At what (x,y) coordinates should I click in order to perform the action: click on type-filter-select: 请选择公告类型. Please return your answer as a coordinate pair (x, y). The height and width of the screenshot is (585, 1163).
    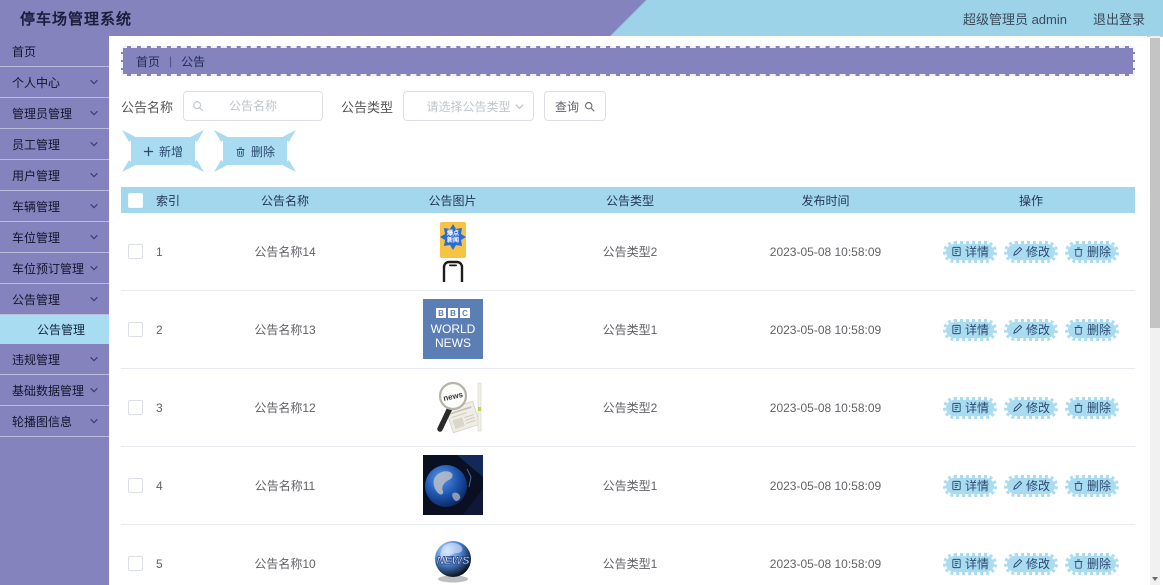
    Looking at the image, I should click on (469, 106).